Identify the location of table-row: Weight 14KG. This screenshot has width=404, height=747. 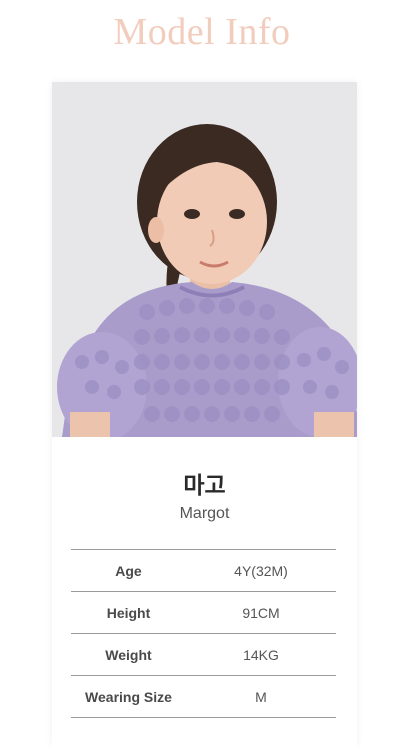
(203, 654).